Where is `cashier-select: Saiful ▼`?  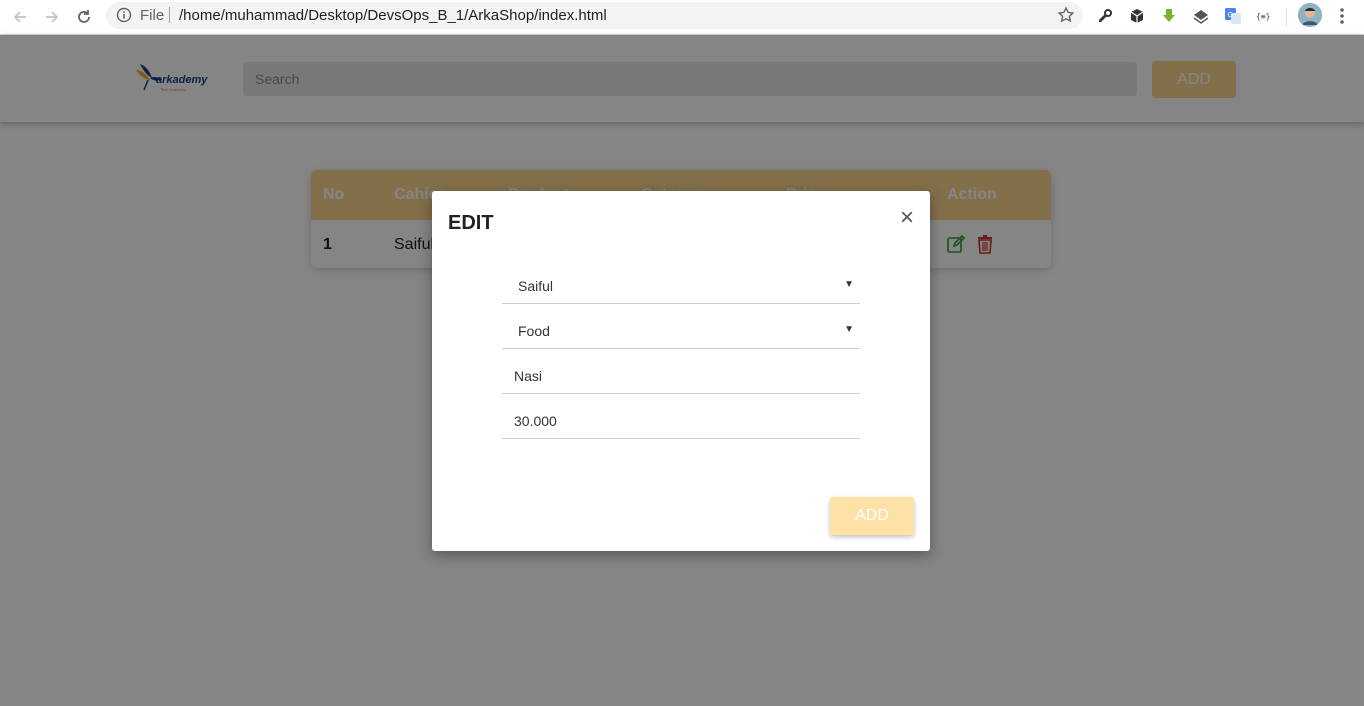
cashier-select: Saiful ▼ is located at coordinates (681, 286).